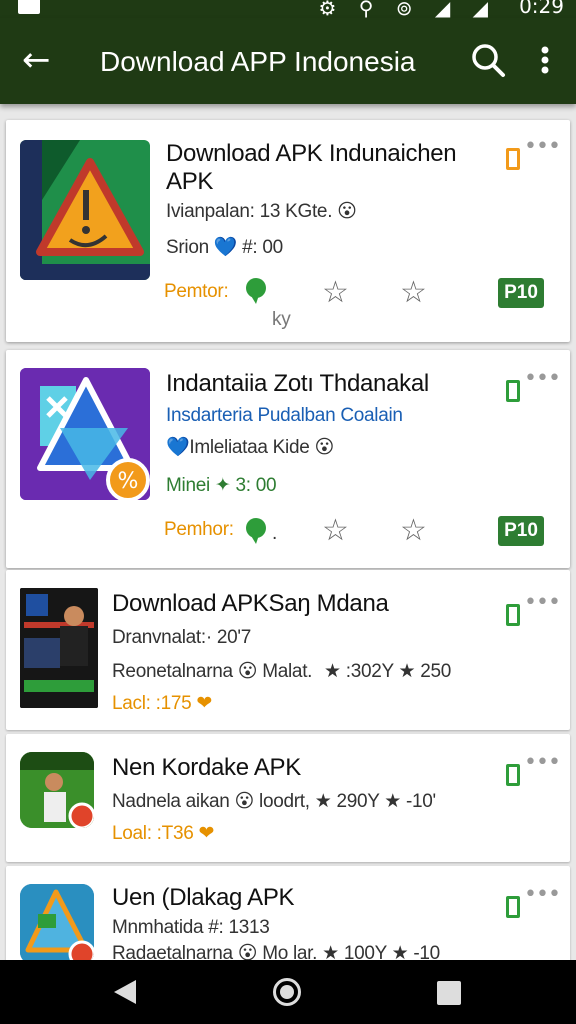 Image resolution: width=576 pixels, height=1024 pixels. What do you see at coordinates (250, 447) in the screenshot?
I see `app-size: 💙Imleliataa Kide 😮` at bounding box center [250, 447].